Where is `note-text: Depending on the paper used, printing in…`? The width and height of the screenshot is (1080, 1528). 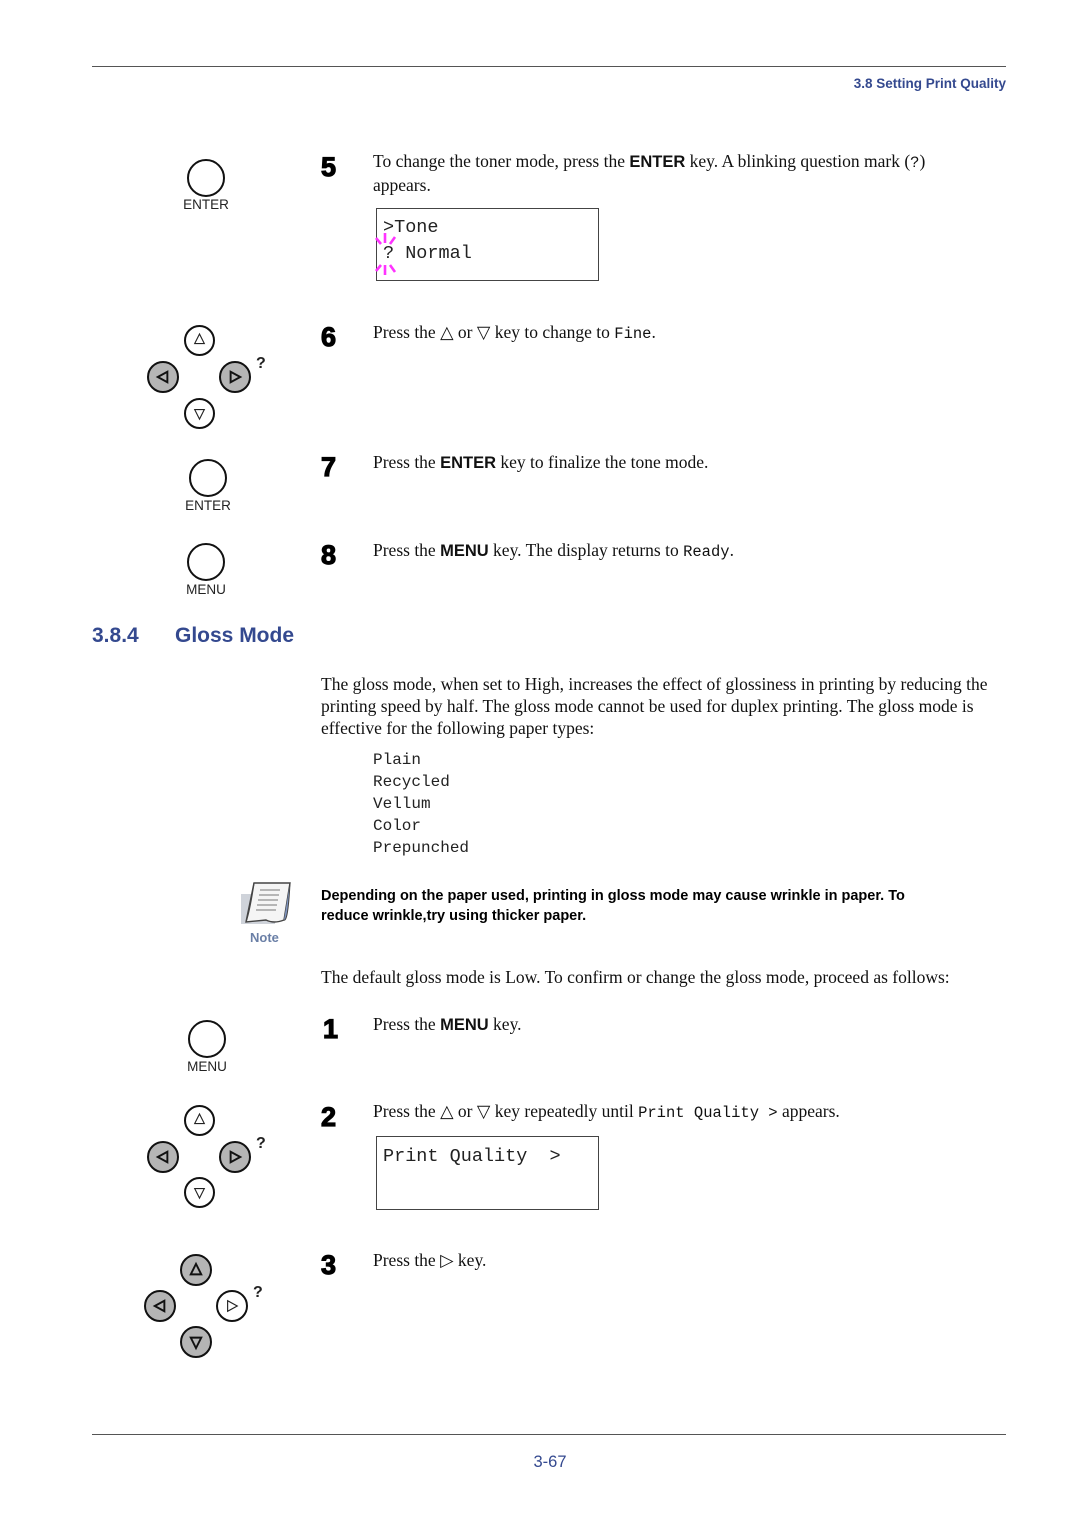
note-text: Depending on the paper used, printing in… is located at coordinates (666, 906).